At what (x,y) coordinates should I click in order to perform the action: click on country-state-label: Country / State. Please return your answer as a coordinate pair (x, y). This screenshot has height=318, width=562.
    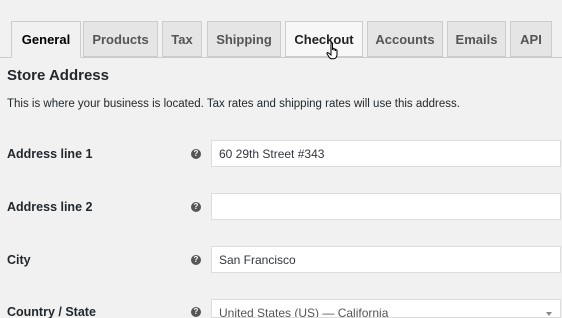
    Looking at the image, I should click on (51, 311).